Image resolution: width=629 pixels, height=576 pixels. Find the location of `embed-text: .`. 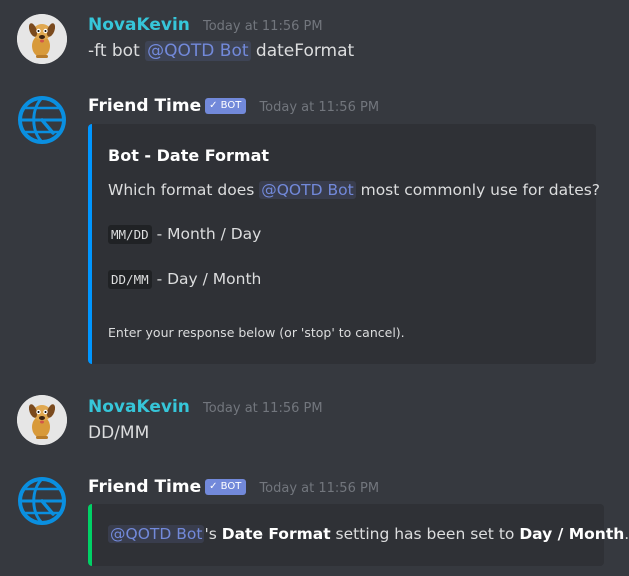

embed-text: . is located at coordinates (626, 534).